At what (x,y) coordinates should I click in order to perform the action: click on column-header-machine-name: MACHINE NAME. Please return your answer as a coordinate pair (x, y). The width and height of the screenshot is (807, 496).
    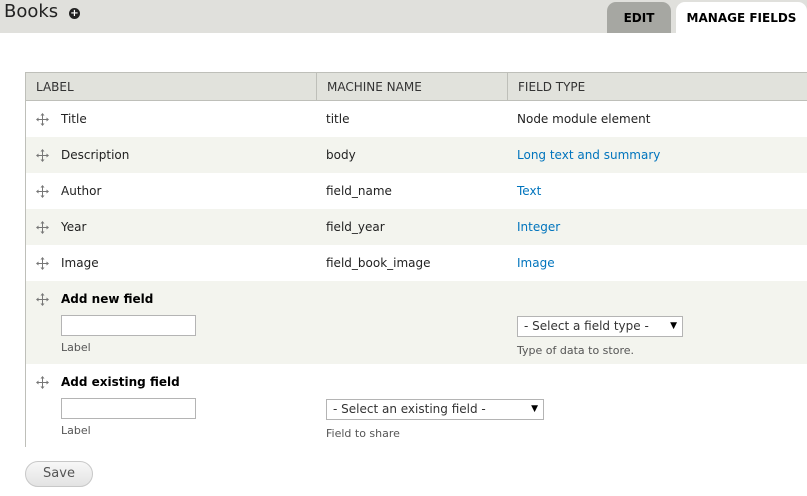
    Looking at the image, I should click on (412, 87).